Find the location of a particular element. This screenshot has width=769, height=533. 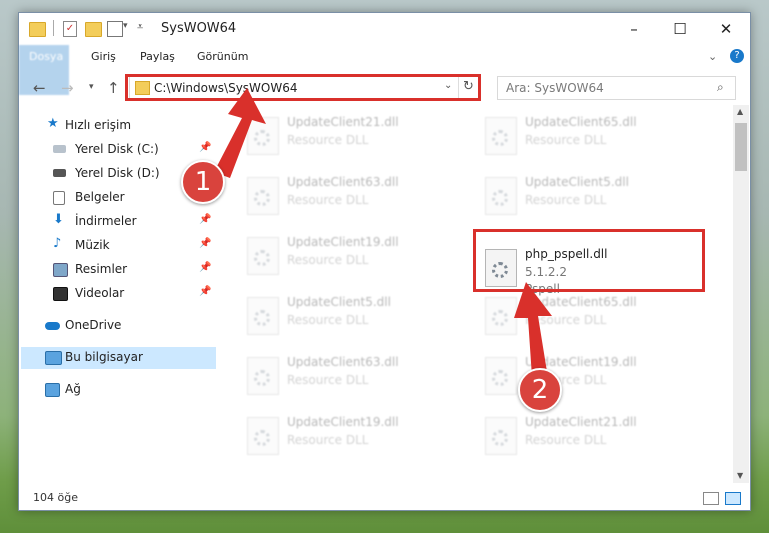

step-badge-1: 1 is located at coordinates (203, 182).